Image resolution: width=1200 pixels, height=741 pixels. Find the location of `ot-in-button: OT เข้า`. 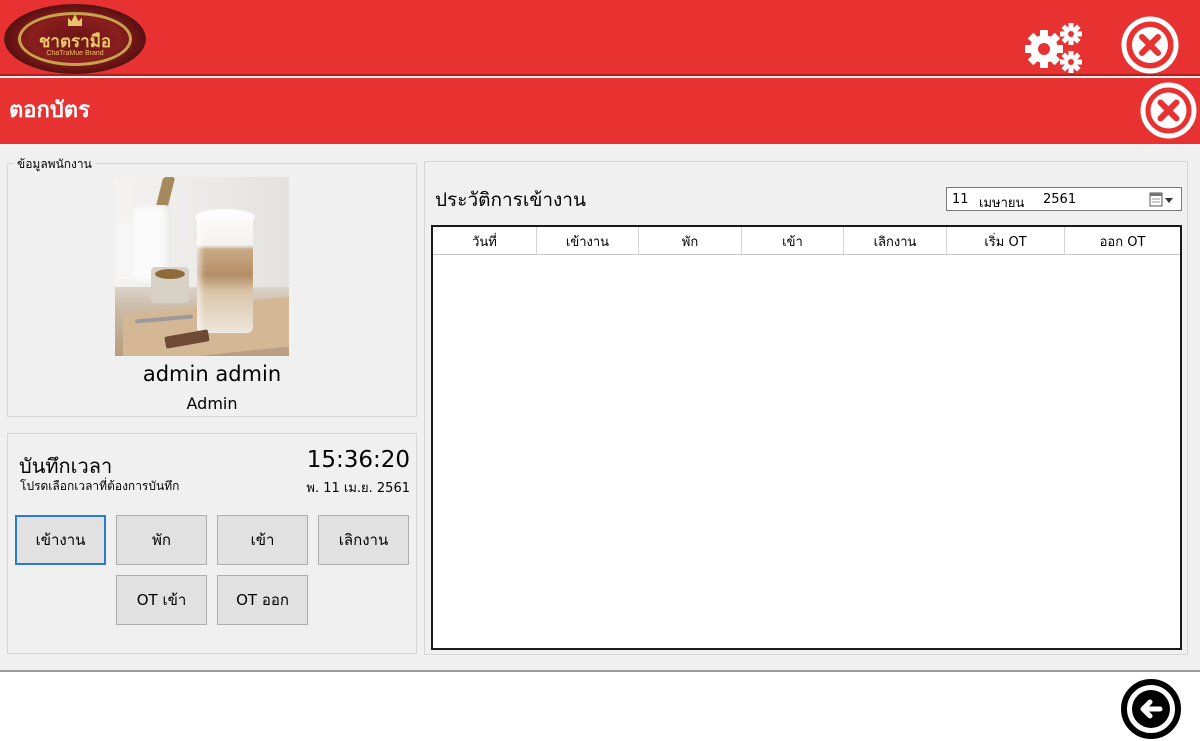

ot-in-button: OT เข้า is located at coordinates (161, 600).